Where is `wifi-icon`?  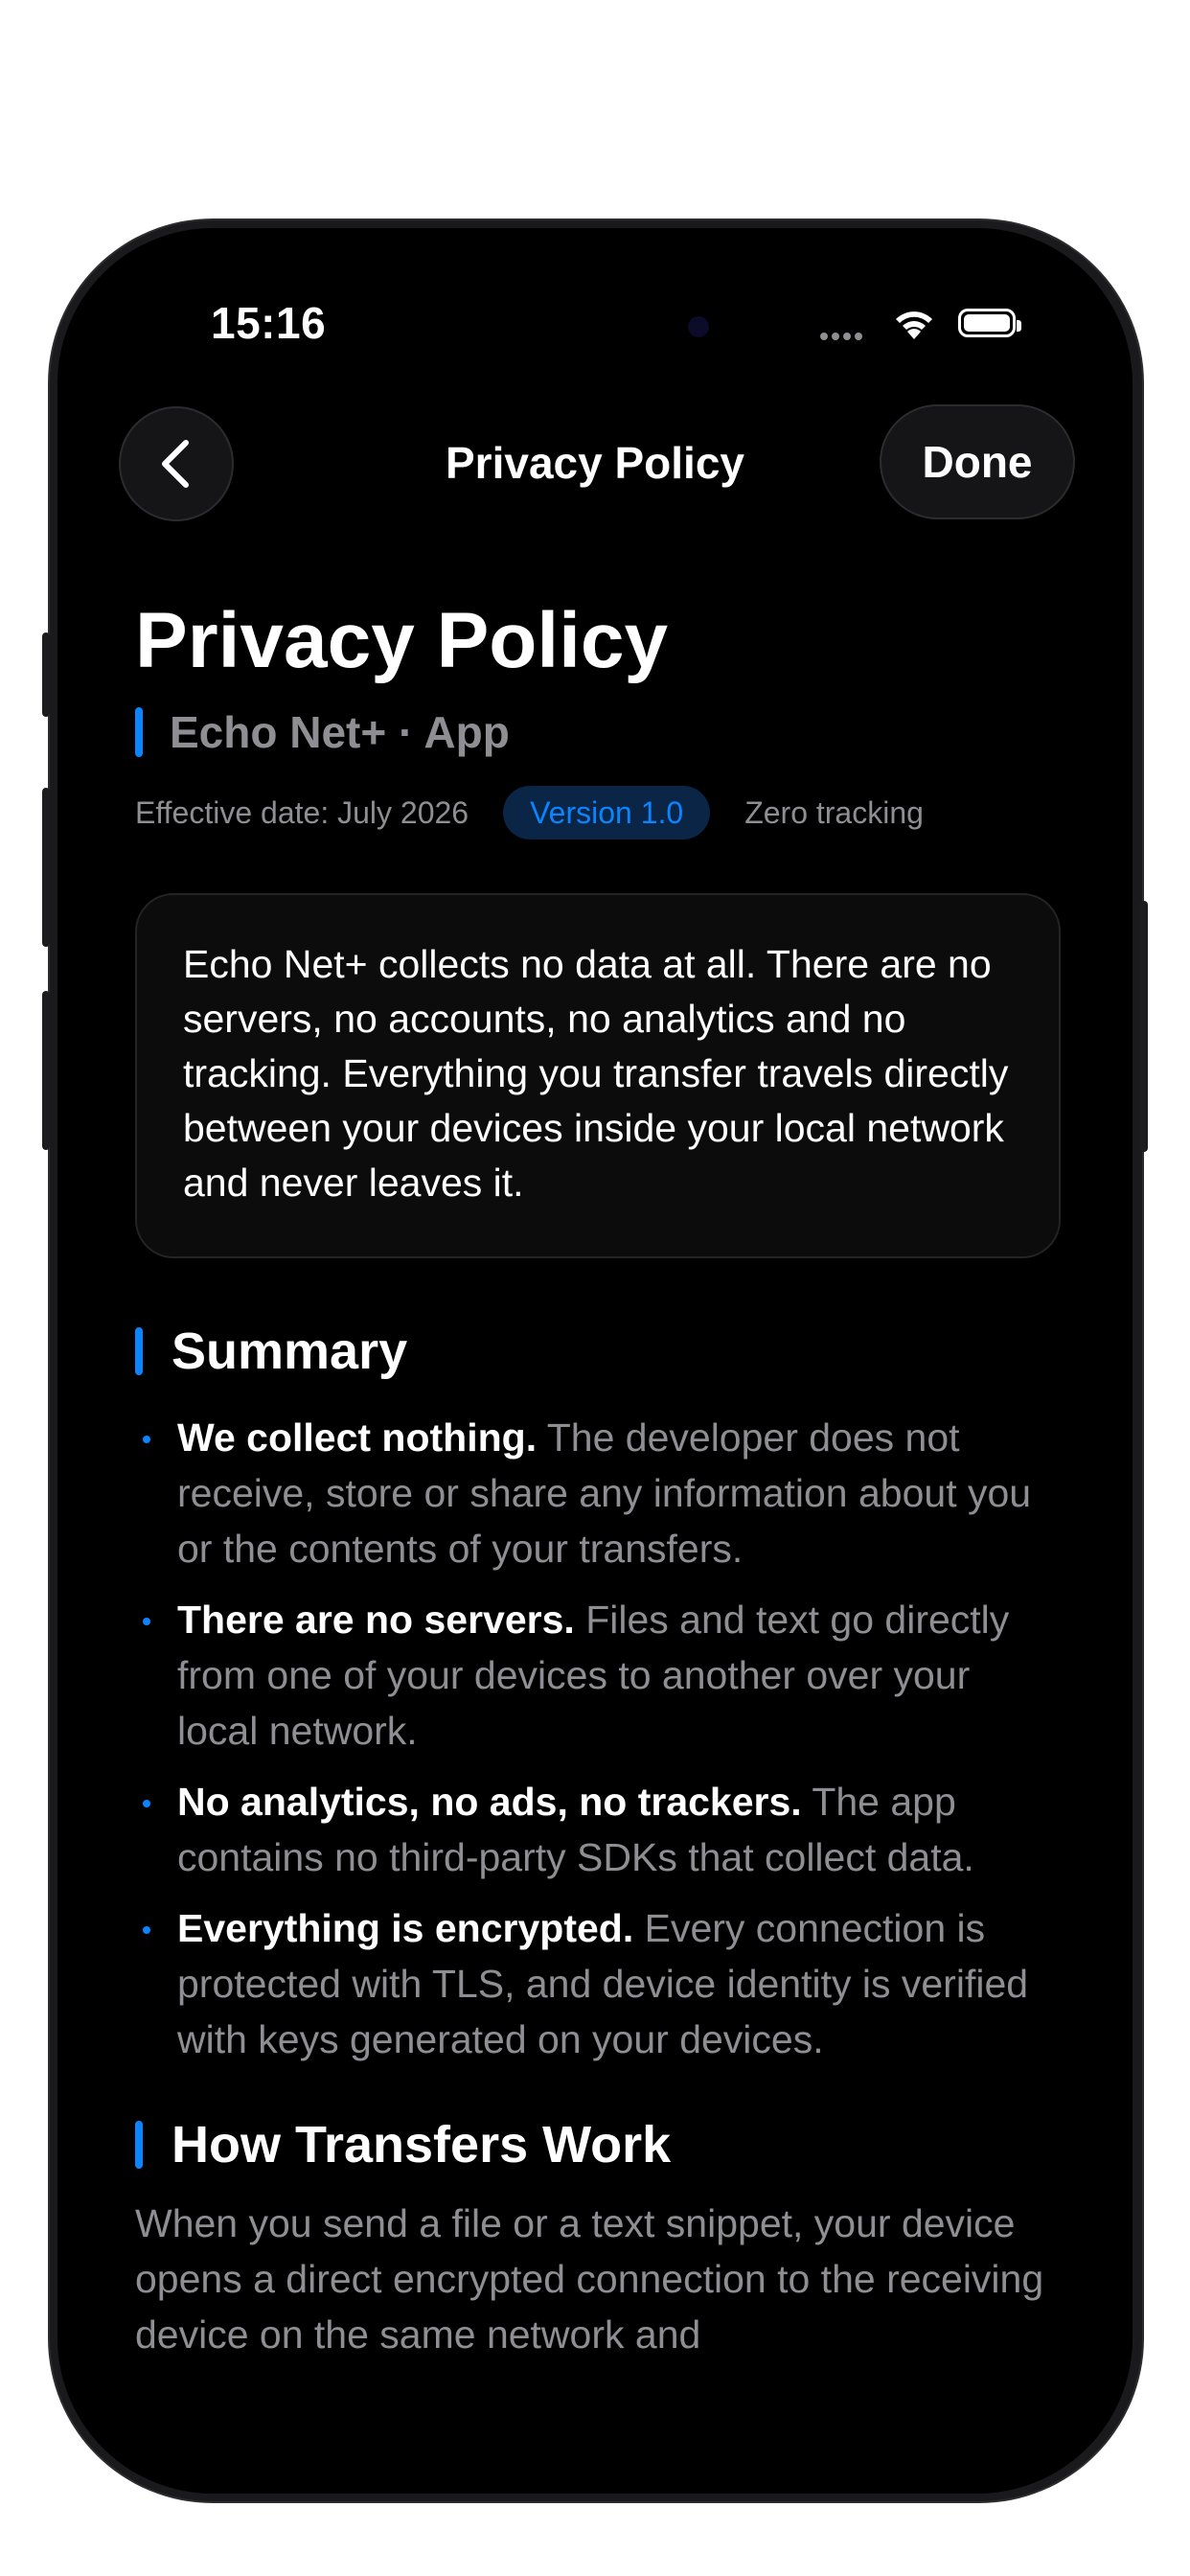
wifi-icon is located at coordinates (914, 327).